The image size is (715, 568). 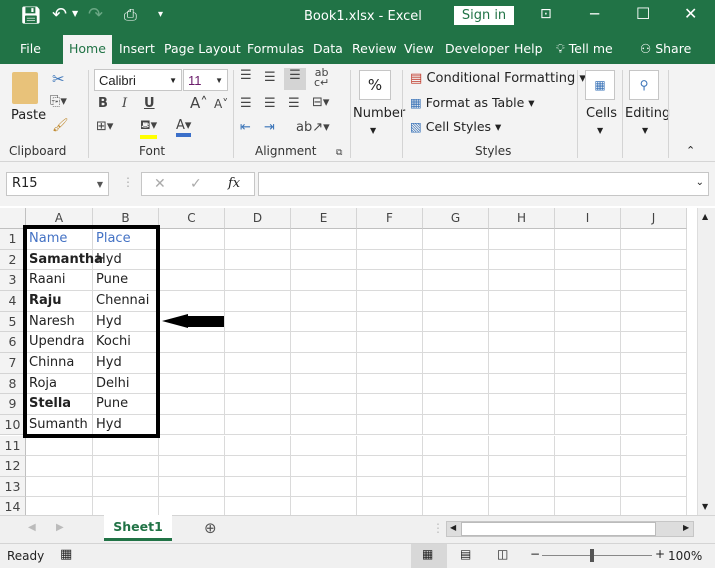 I want to click on cell-E3, so click(x=324, y=280).